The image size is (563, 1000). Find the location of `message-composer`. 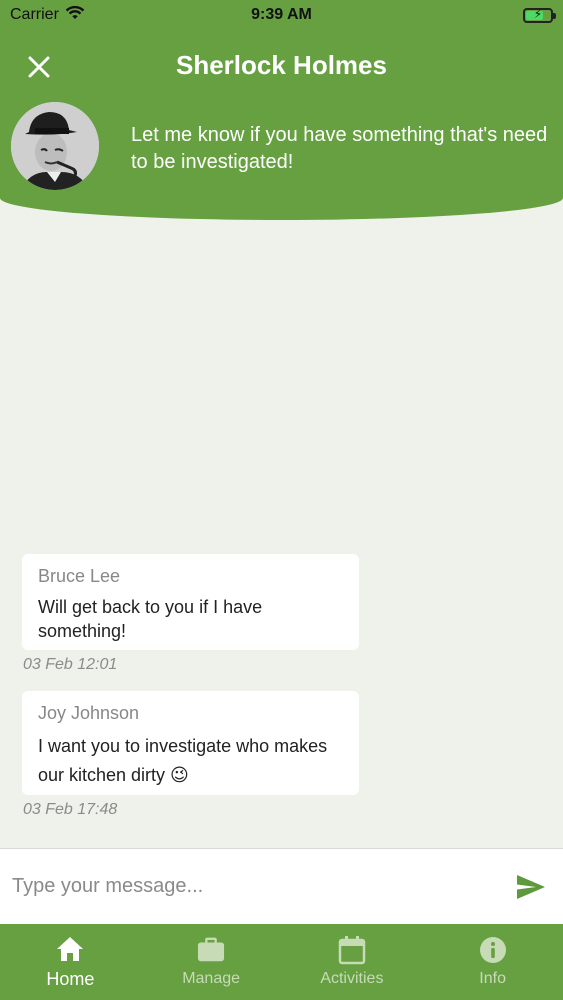

message-composer is located at coordinates (281, 886).